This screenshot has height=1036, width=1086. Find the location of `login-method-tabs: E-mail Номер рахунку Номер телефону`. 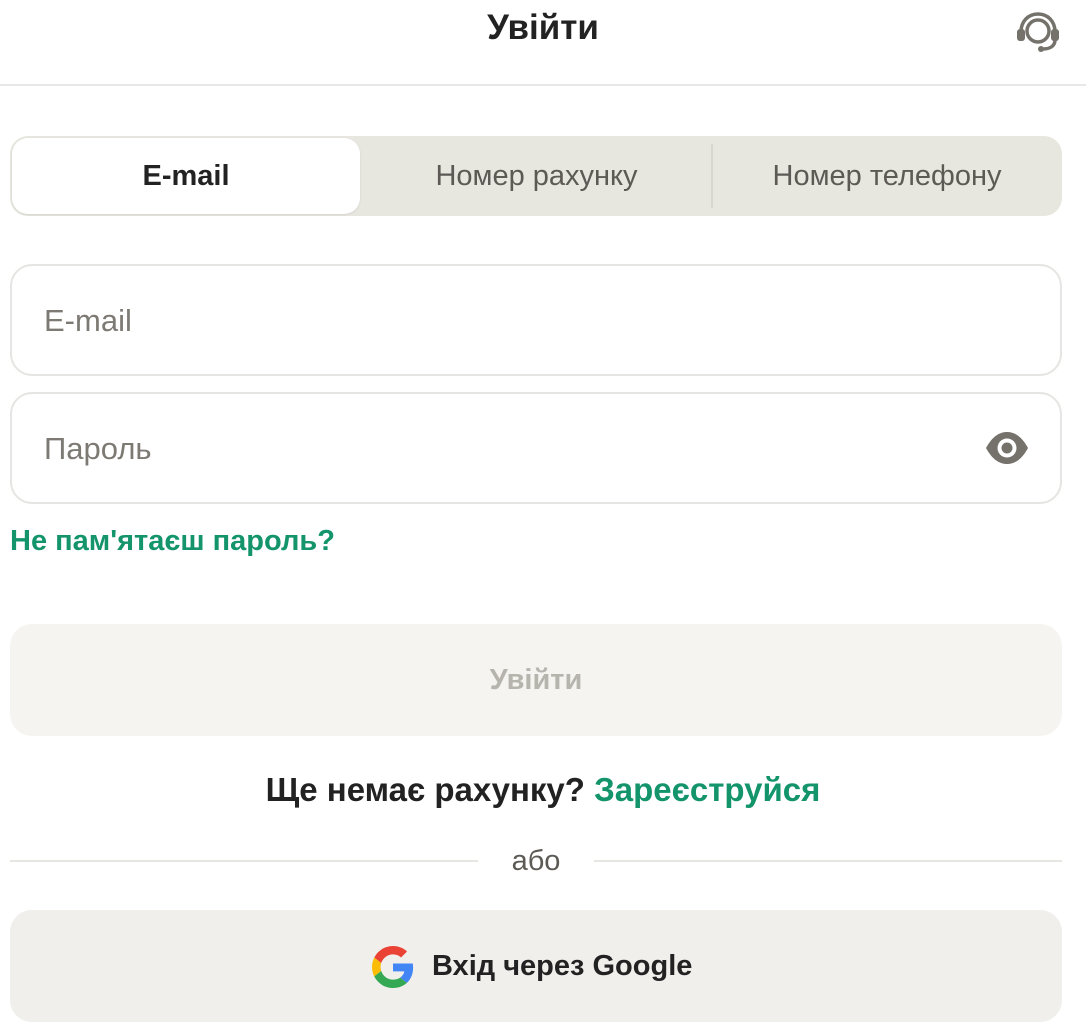

login-method-tabs: E-mail Номер рахунку Номер телефону is located at coordinates (536, 176).